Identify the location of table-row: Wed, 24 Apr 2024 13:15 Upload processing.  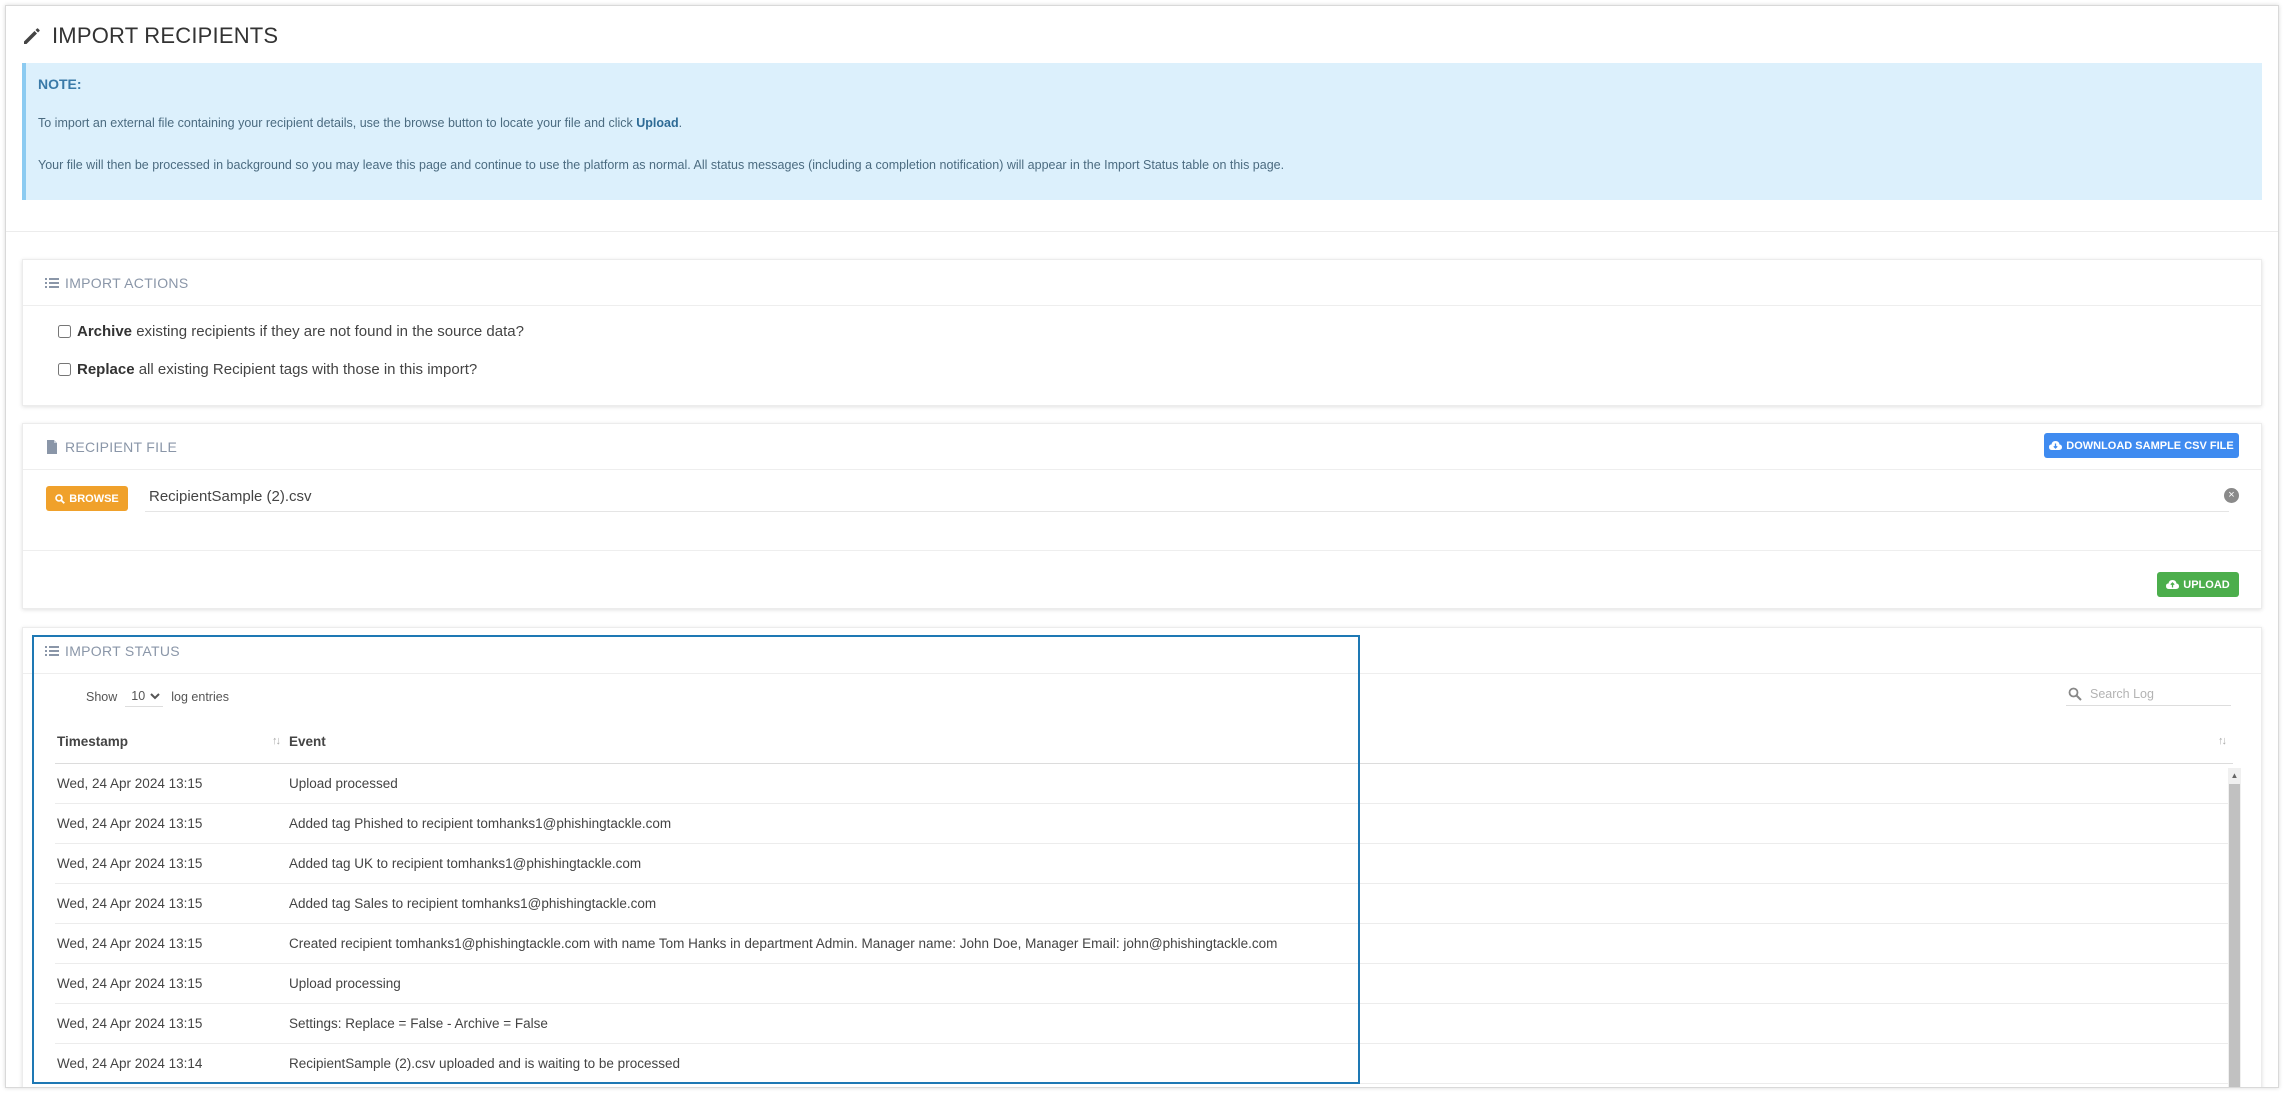
(1144, 983).